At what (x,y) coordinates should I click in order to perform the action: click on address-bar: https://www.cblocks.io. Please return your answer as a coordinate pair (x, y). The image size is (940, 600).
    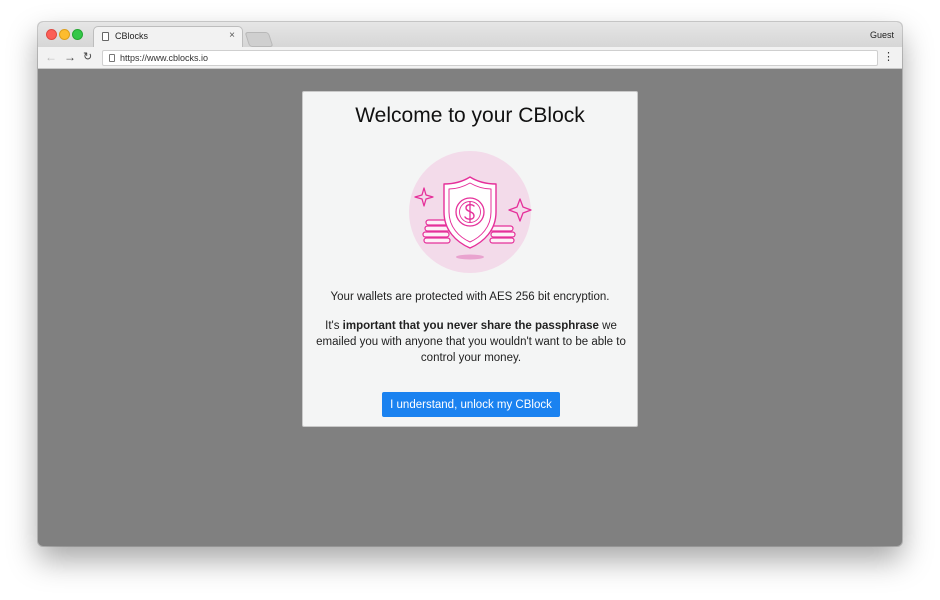
    Looking at the image, I should click on (490, 58).